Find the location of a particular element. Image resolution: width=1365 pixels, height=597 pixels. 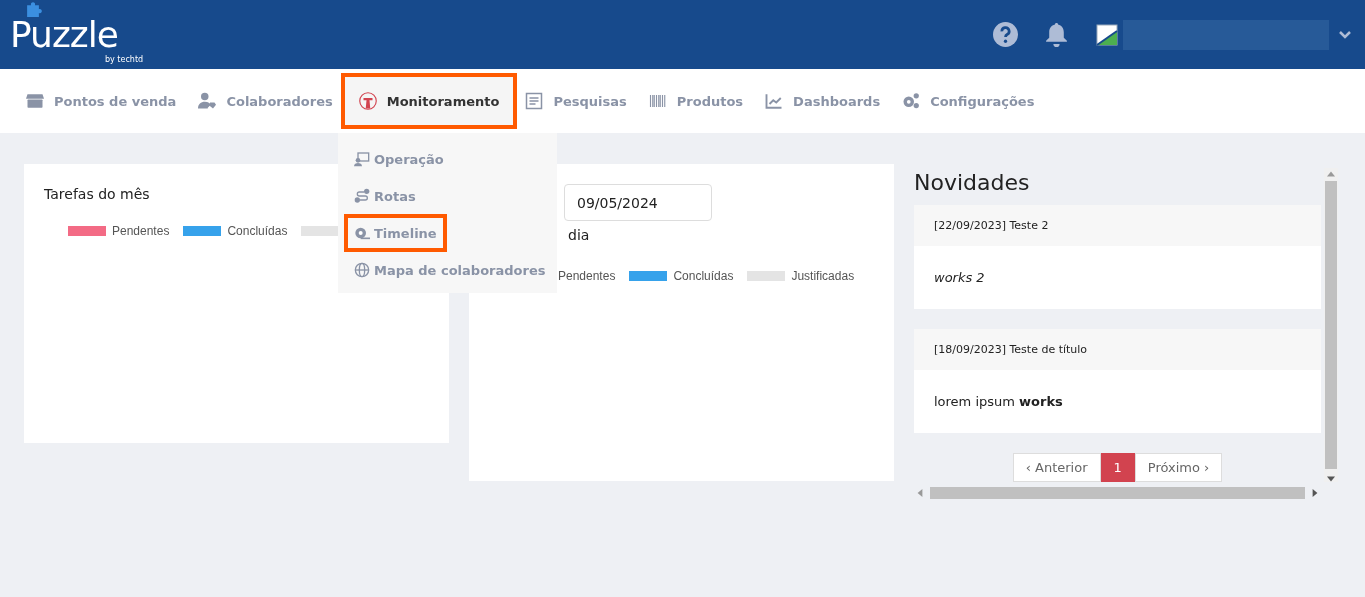

date-field: 09/05/2024 is located at coordinates (638, 202).